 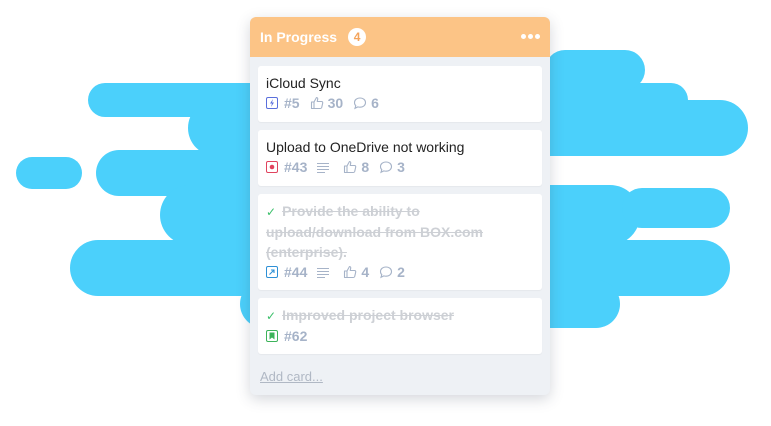 I want to click on card-number: #44, so click(x=296, y=272).